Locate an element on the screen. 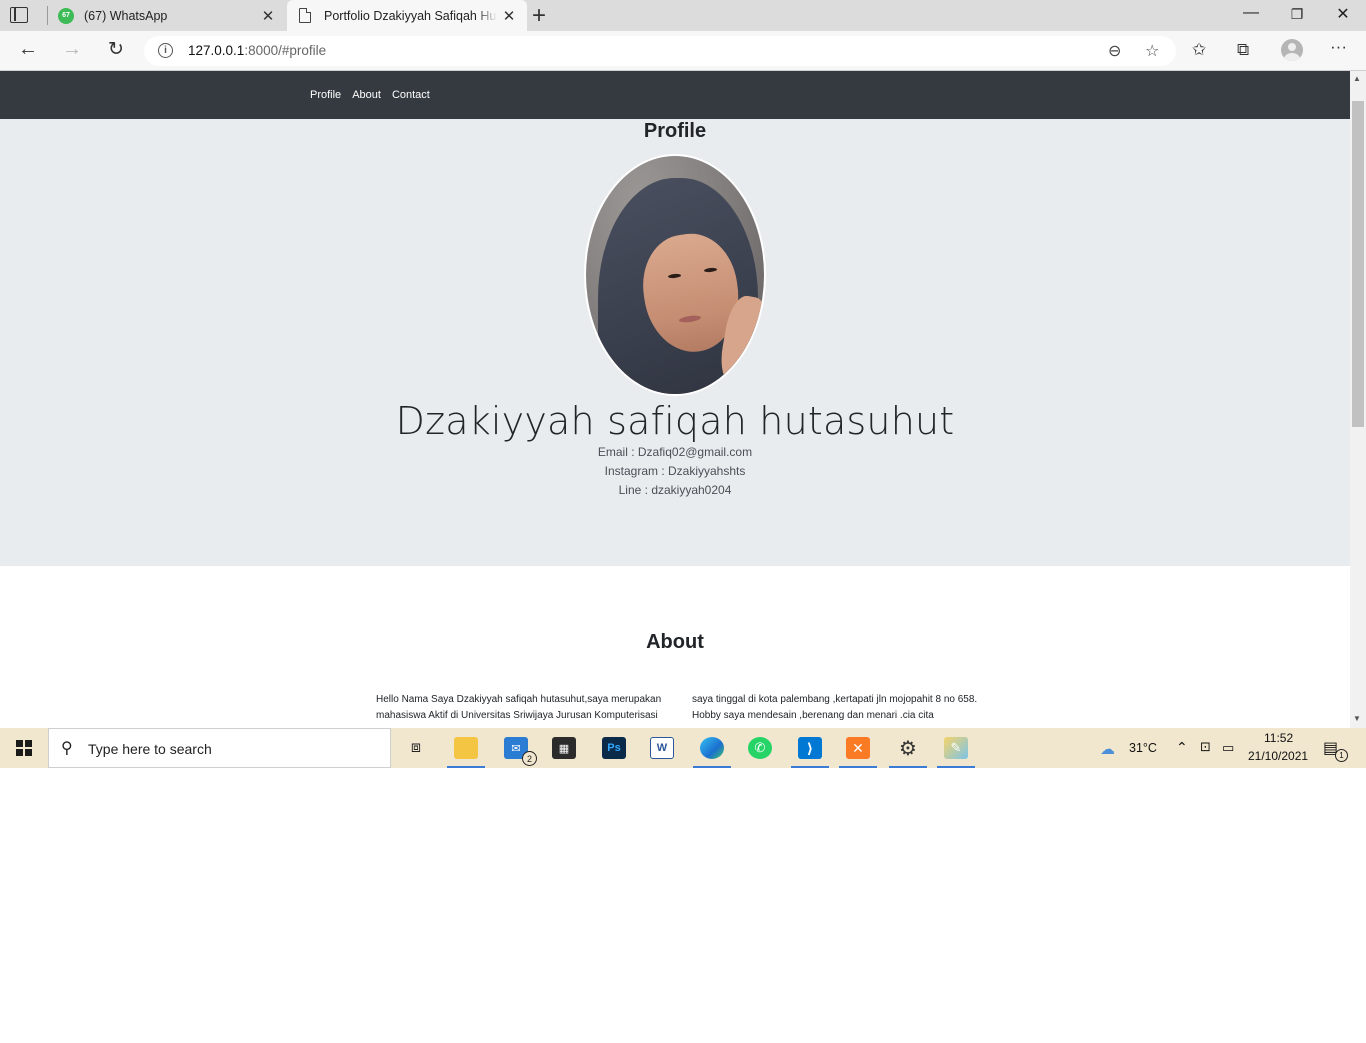 This screenshot has height=1043, width=1366. mail-button: ✉ 2 is located at coordinates (516, 748).